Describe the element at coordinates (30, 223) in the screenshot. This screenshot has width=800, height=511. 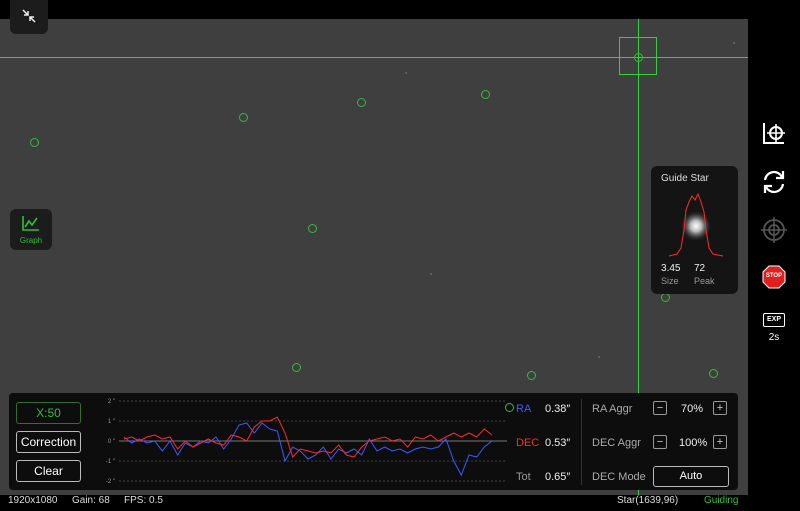
I see `graph-icon` at that location.